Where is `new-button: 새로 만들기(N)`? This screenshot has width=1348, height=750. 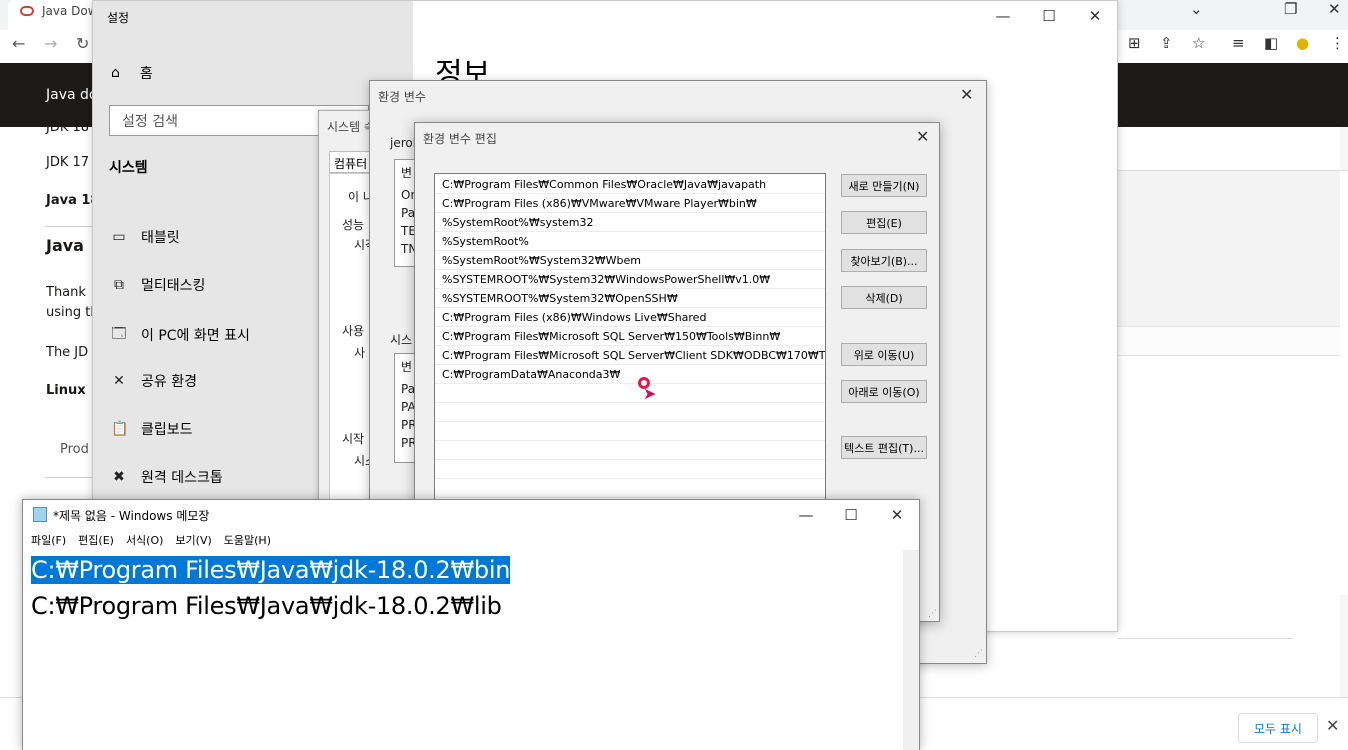 new-button: 새로 만들기(N) is located at coordinates (884, 185).